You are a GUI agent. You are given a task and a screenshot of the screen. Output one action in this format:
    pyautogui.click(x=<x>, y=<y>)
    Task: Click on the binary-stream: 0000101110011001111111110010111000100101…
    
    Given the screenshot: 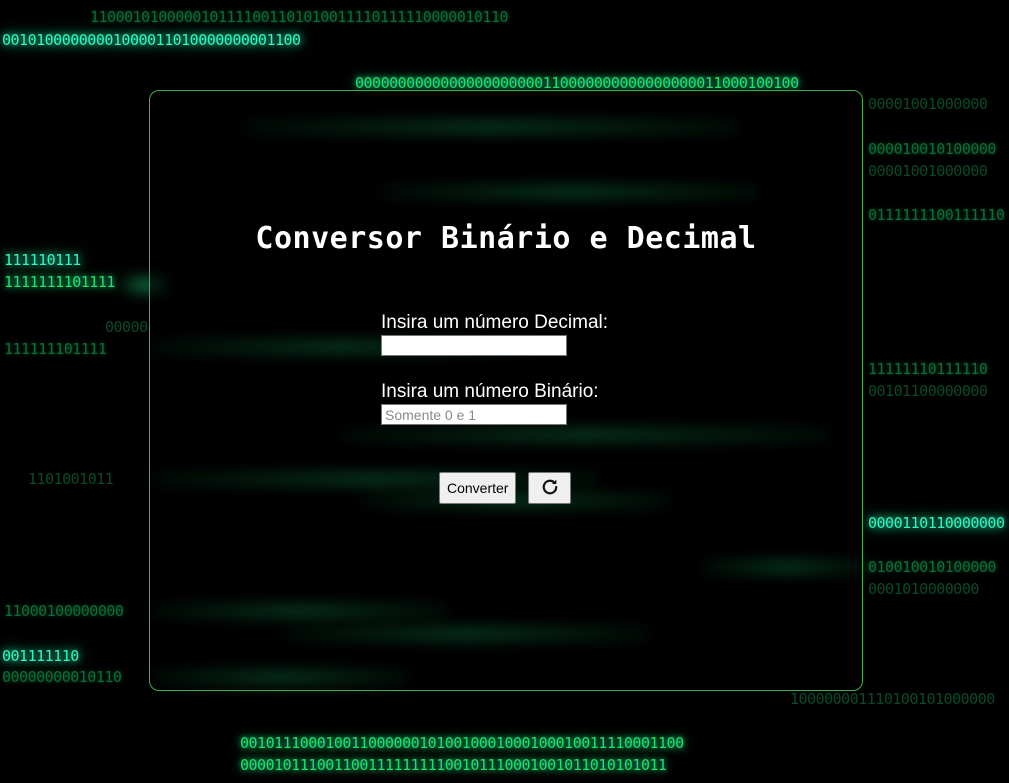 What is the action you would take?
    pyautogui.click(x=453, y=765)
    